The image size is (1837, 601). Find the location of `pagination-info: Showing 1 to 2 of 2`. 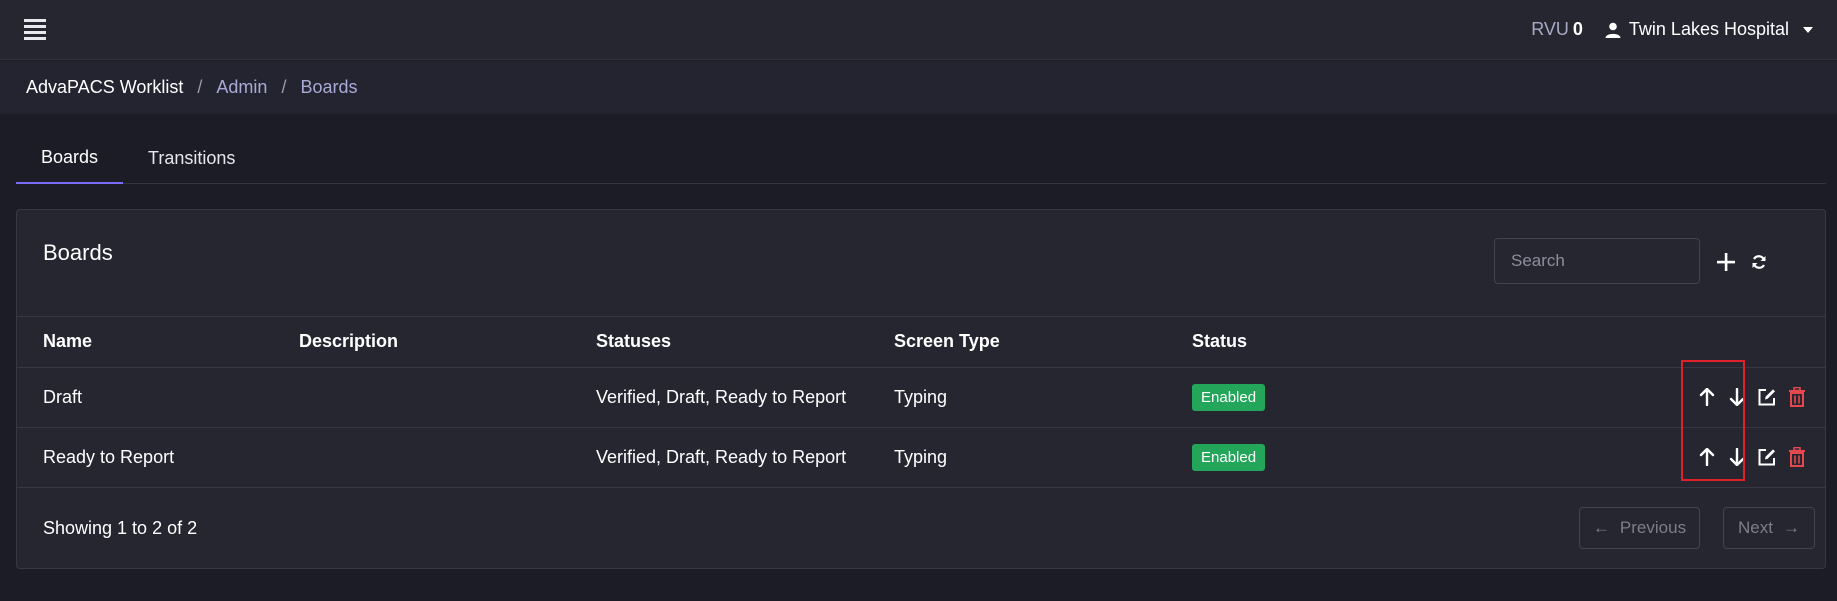

pagination-info: Showing 1 to 2 of 2 is located at coordinates (120, 527).